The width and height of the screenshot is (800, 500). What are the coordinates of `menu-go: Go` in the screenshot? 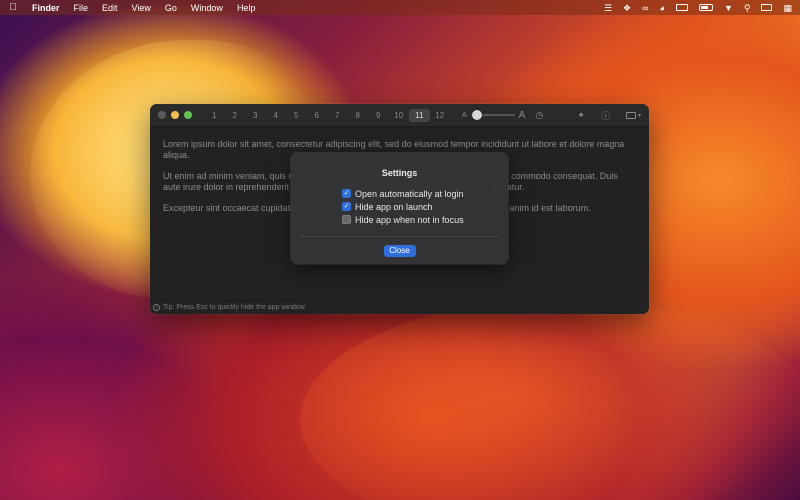 It's located at (171, 8).